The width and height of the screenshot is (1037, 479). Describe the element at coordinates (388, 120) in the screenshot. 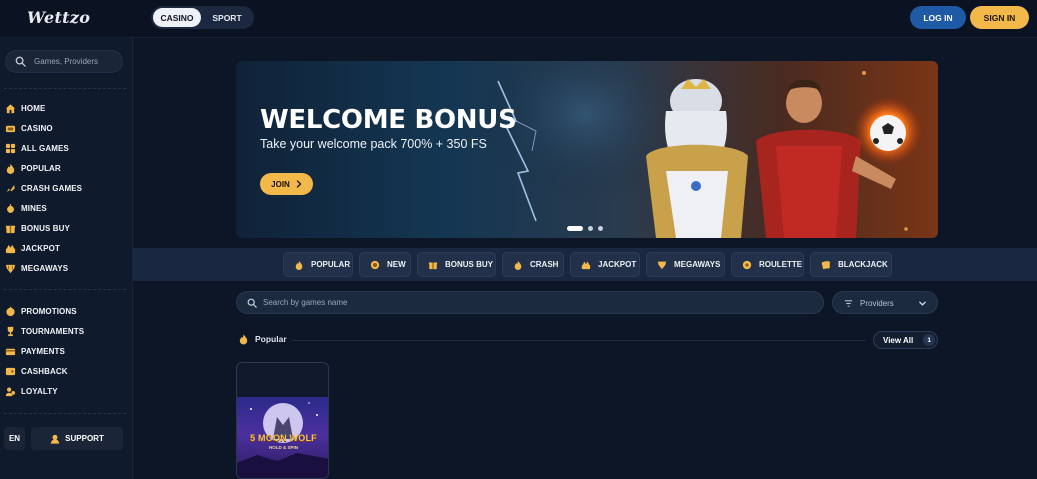

I see `hero-title: WELCOME BONUS` at that location.